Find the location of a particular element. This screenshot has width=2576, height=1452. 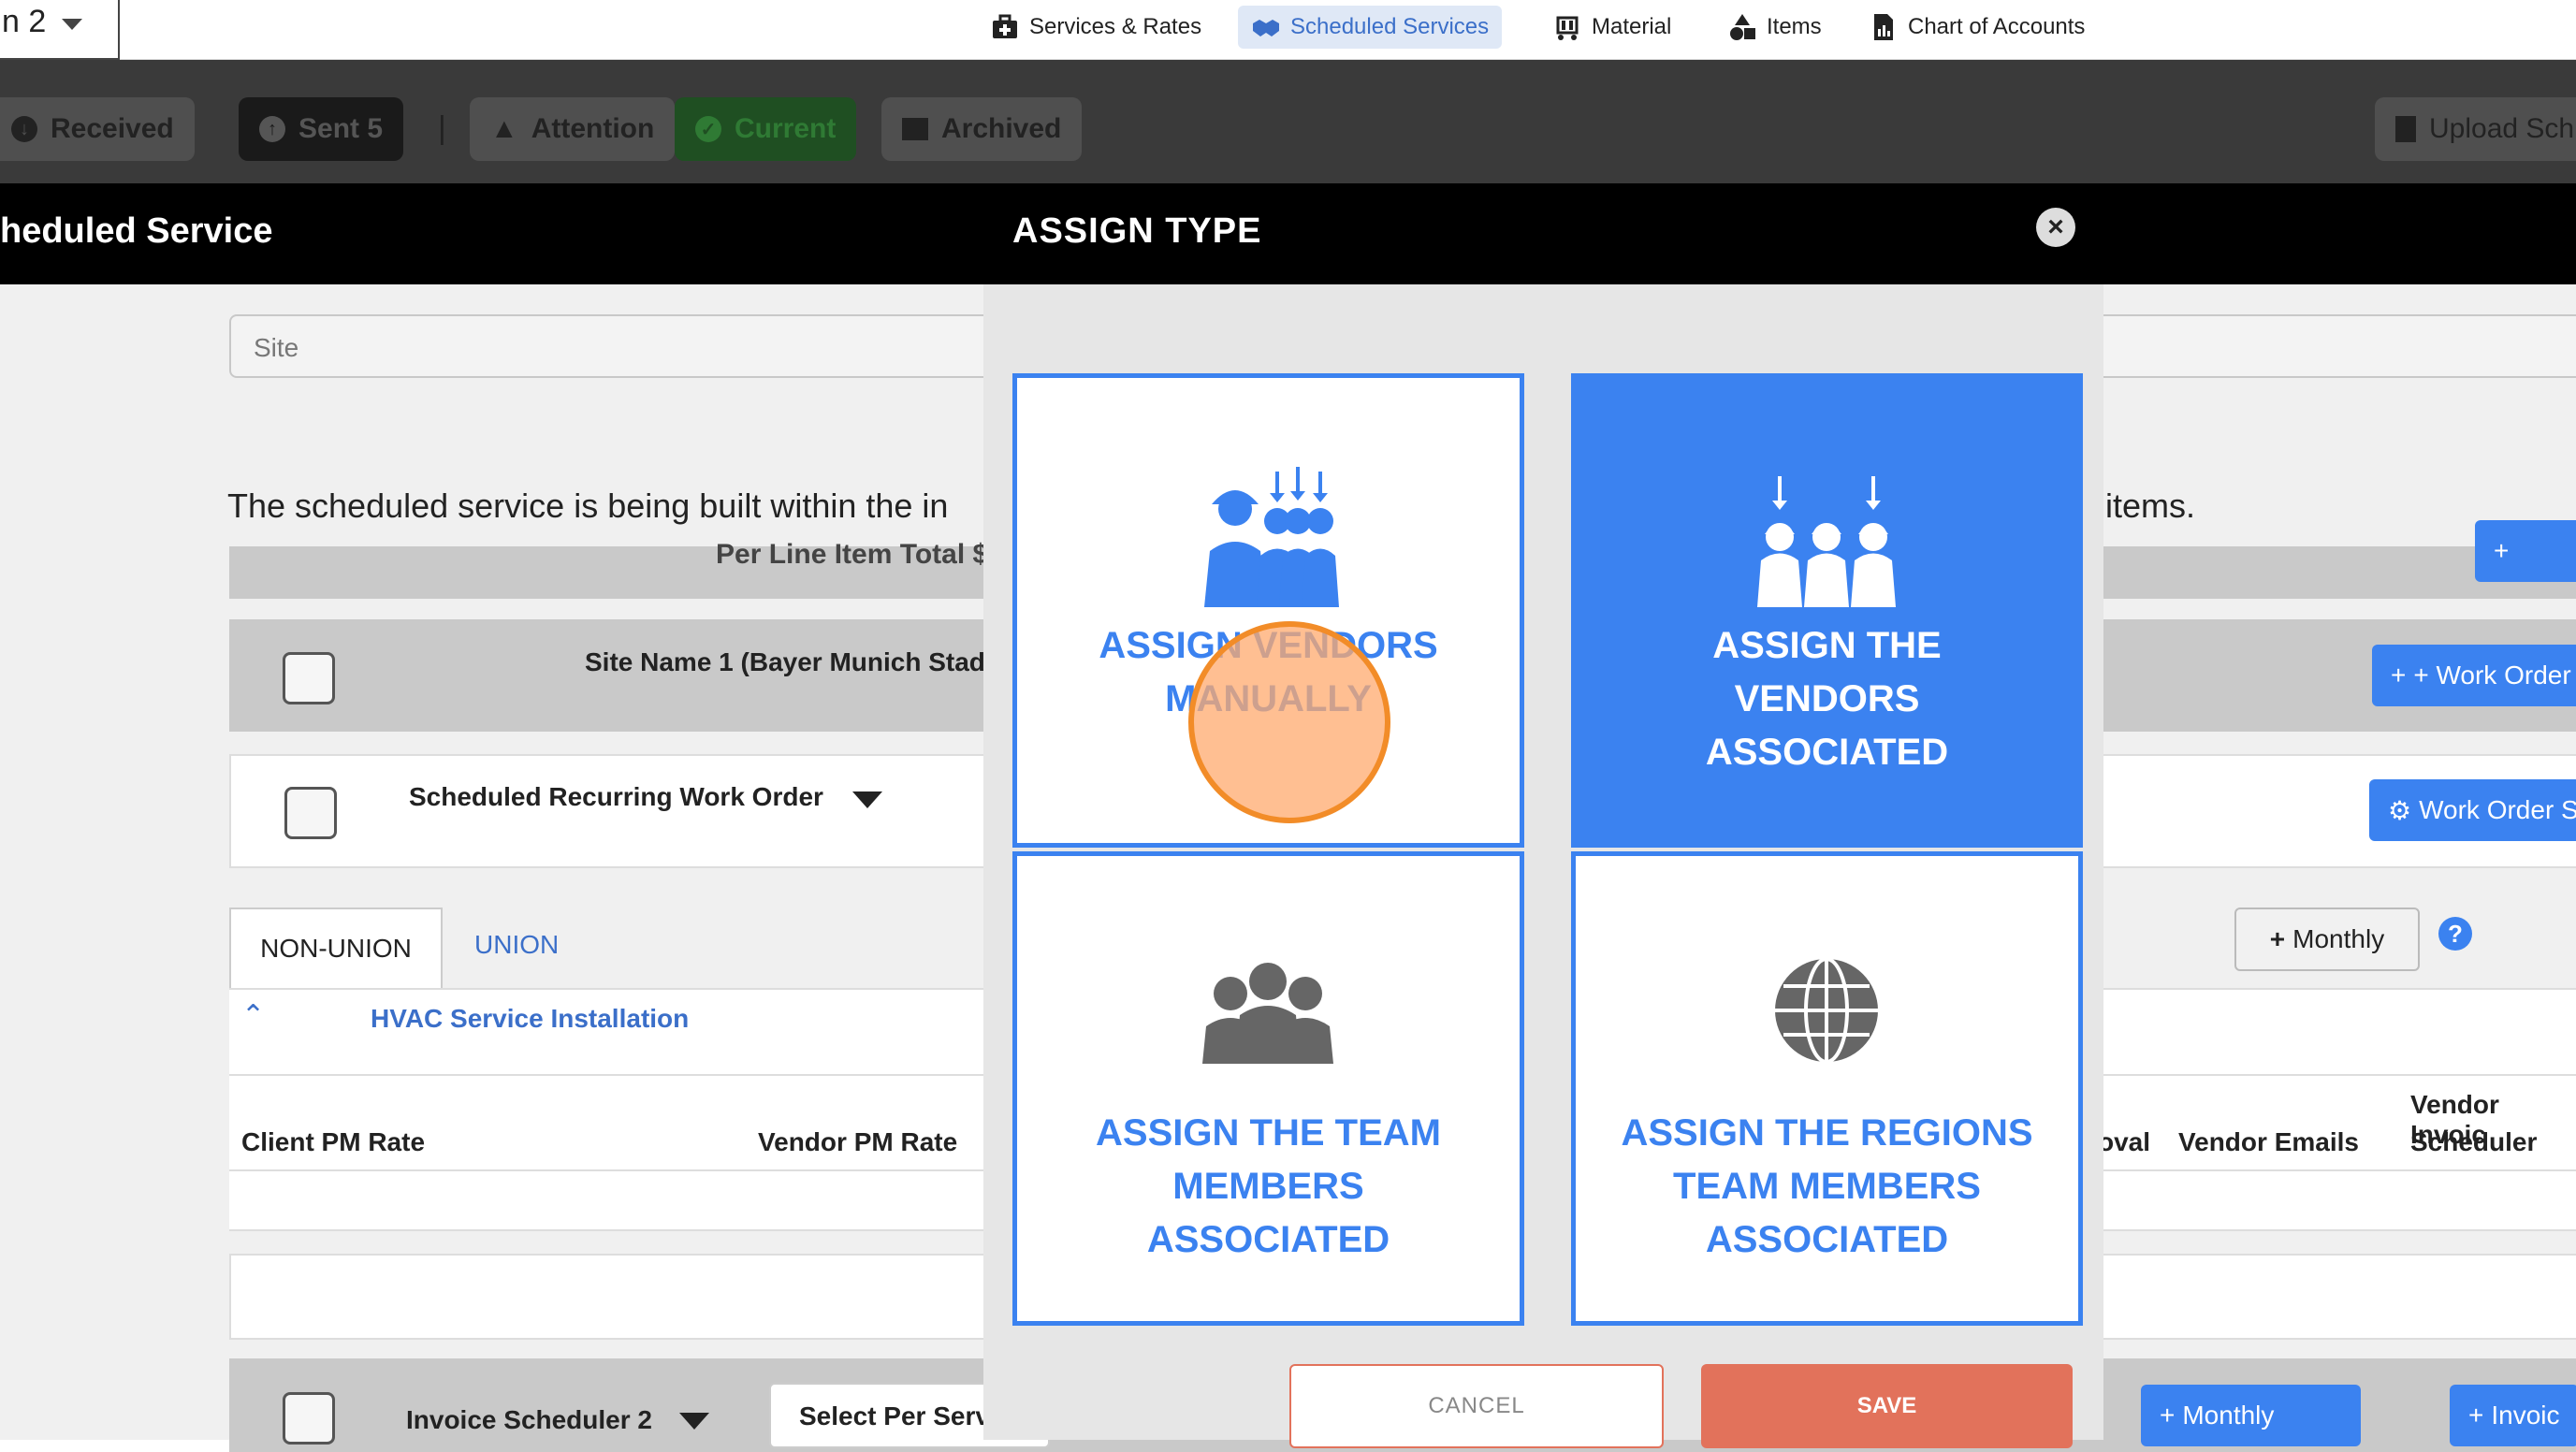

shapes-icon is located at coordinates (1742, 27).